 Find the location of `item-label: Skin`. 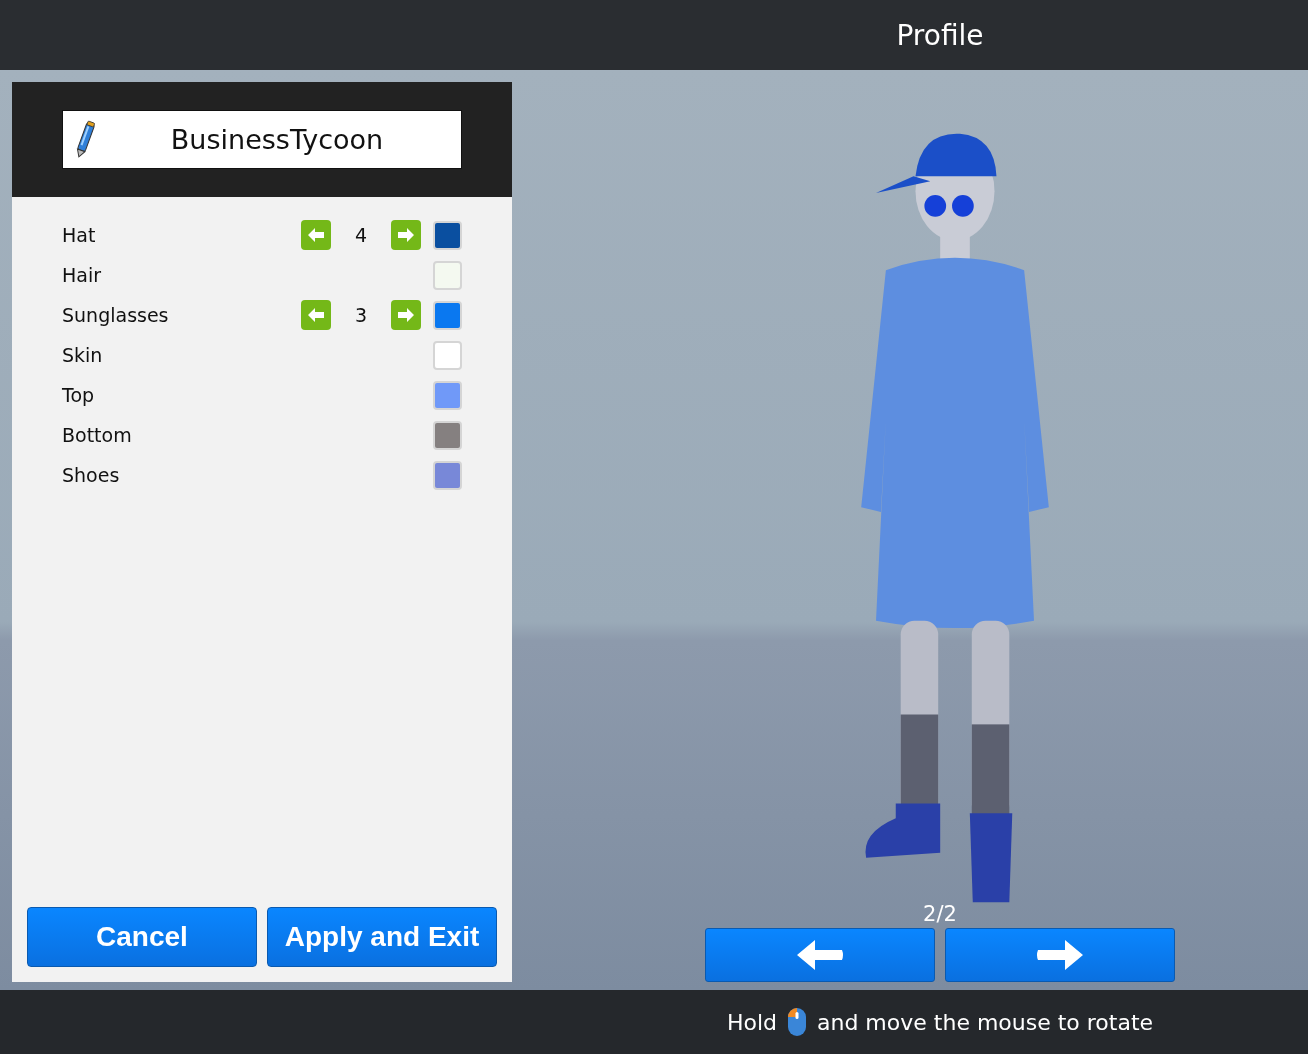

item-label: Skin is located at coordinates (83, 355).